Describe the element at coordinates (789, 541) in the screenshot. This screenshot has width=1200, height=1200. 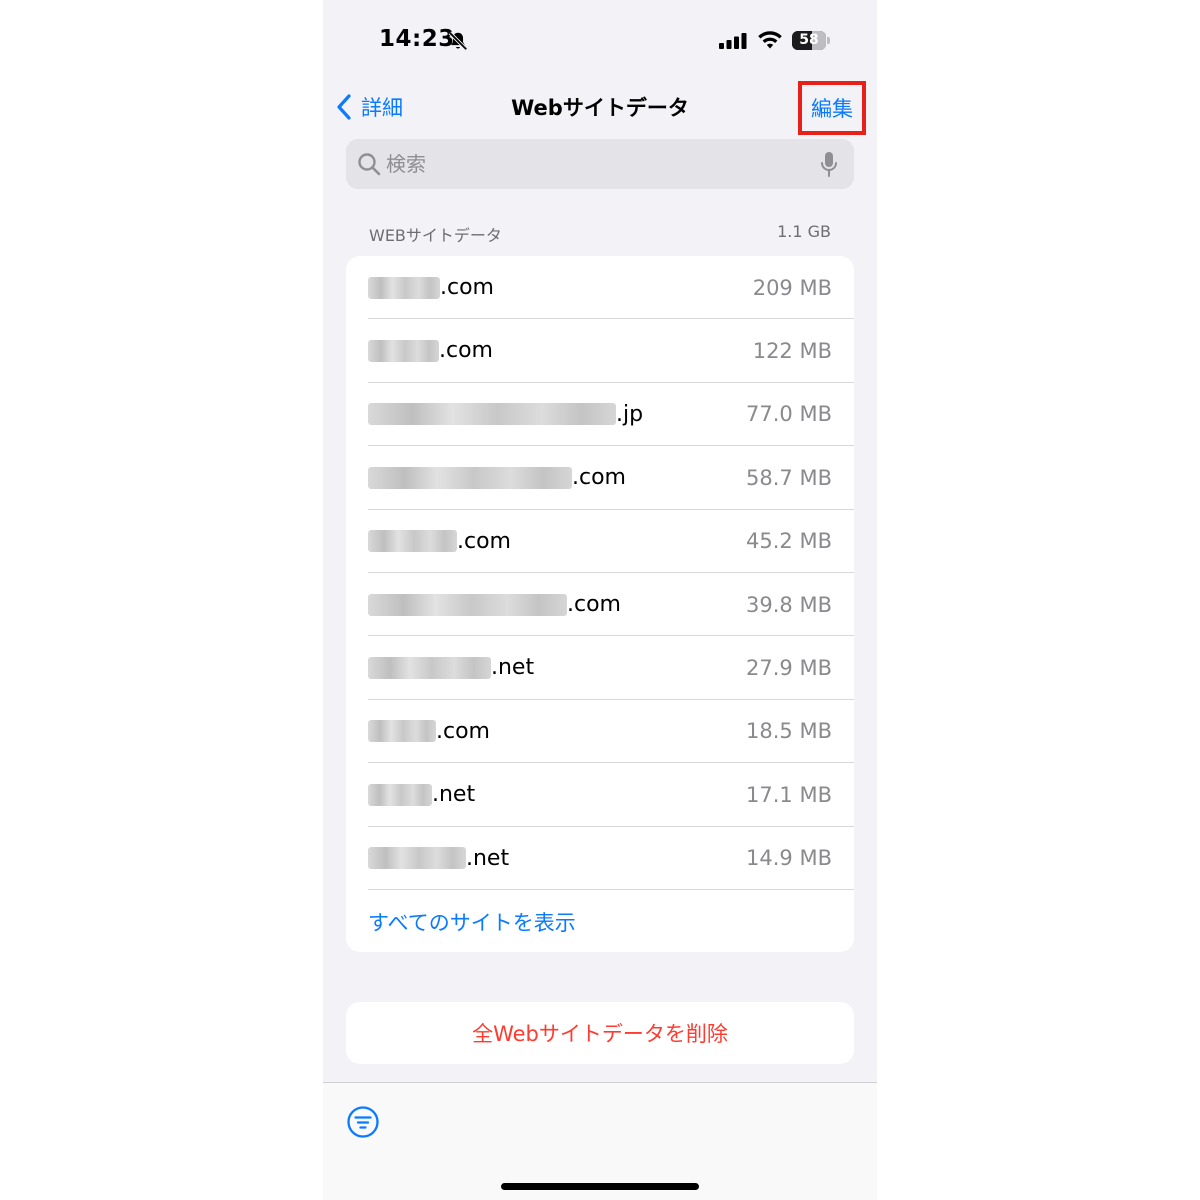
I see `site-size: 45.2 MB` at that location.